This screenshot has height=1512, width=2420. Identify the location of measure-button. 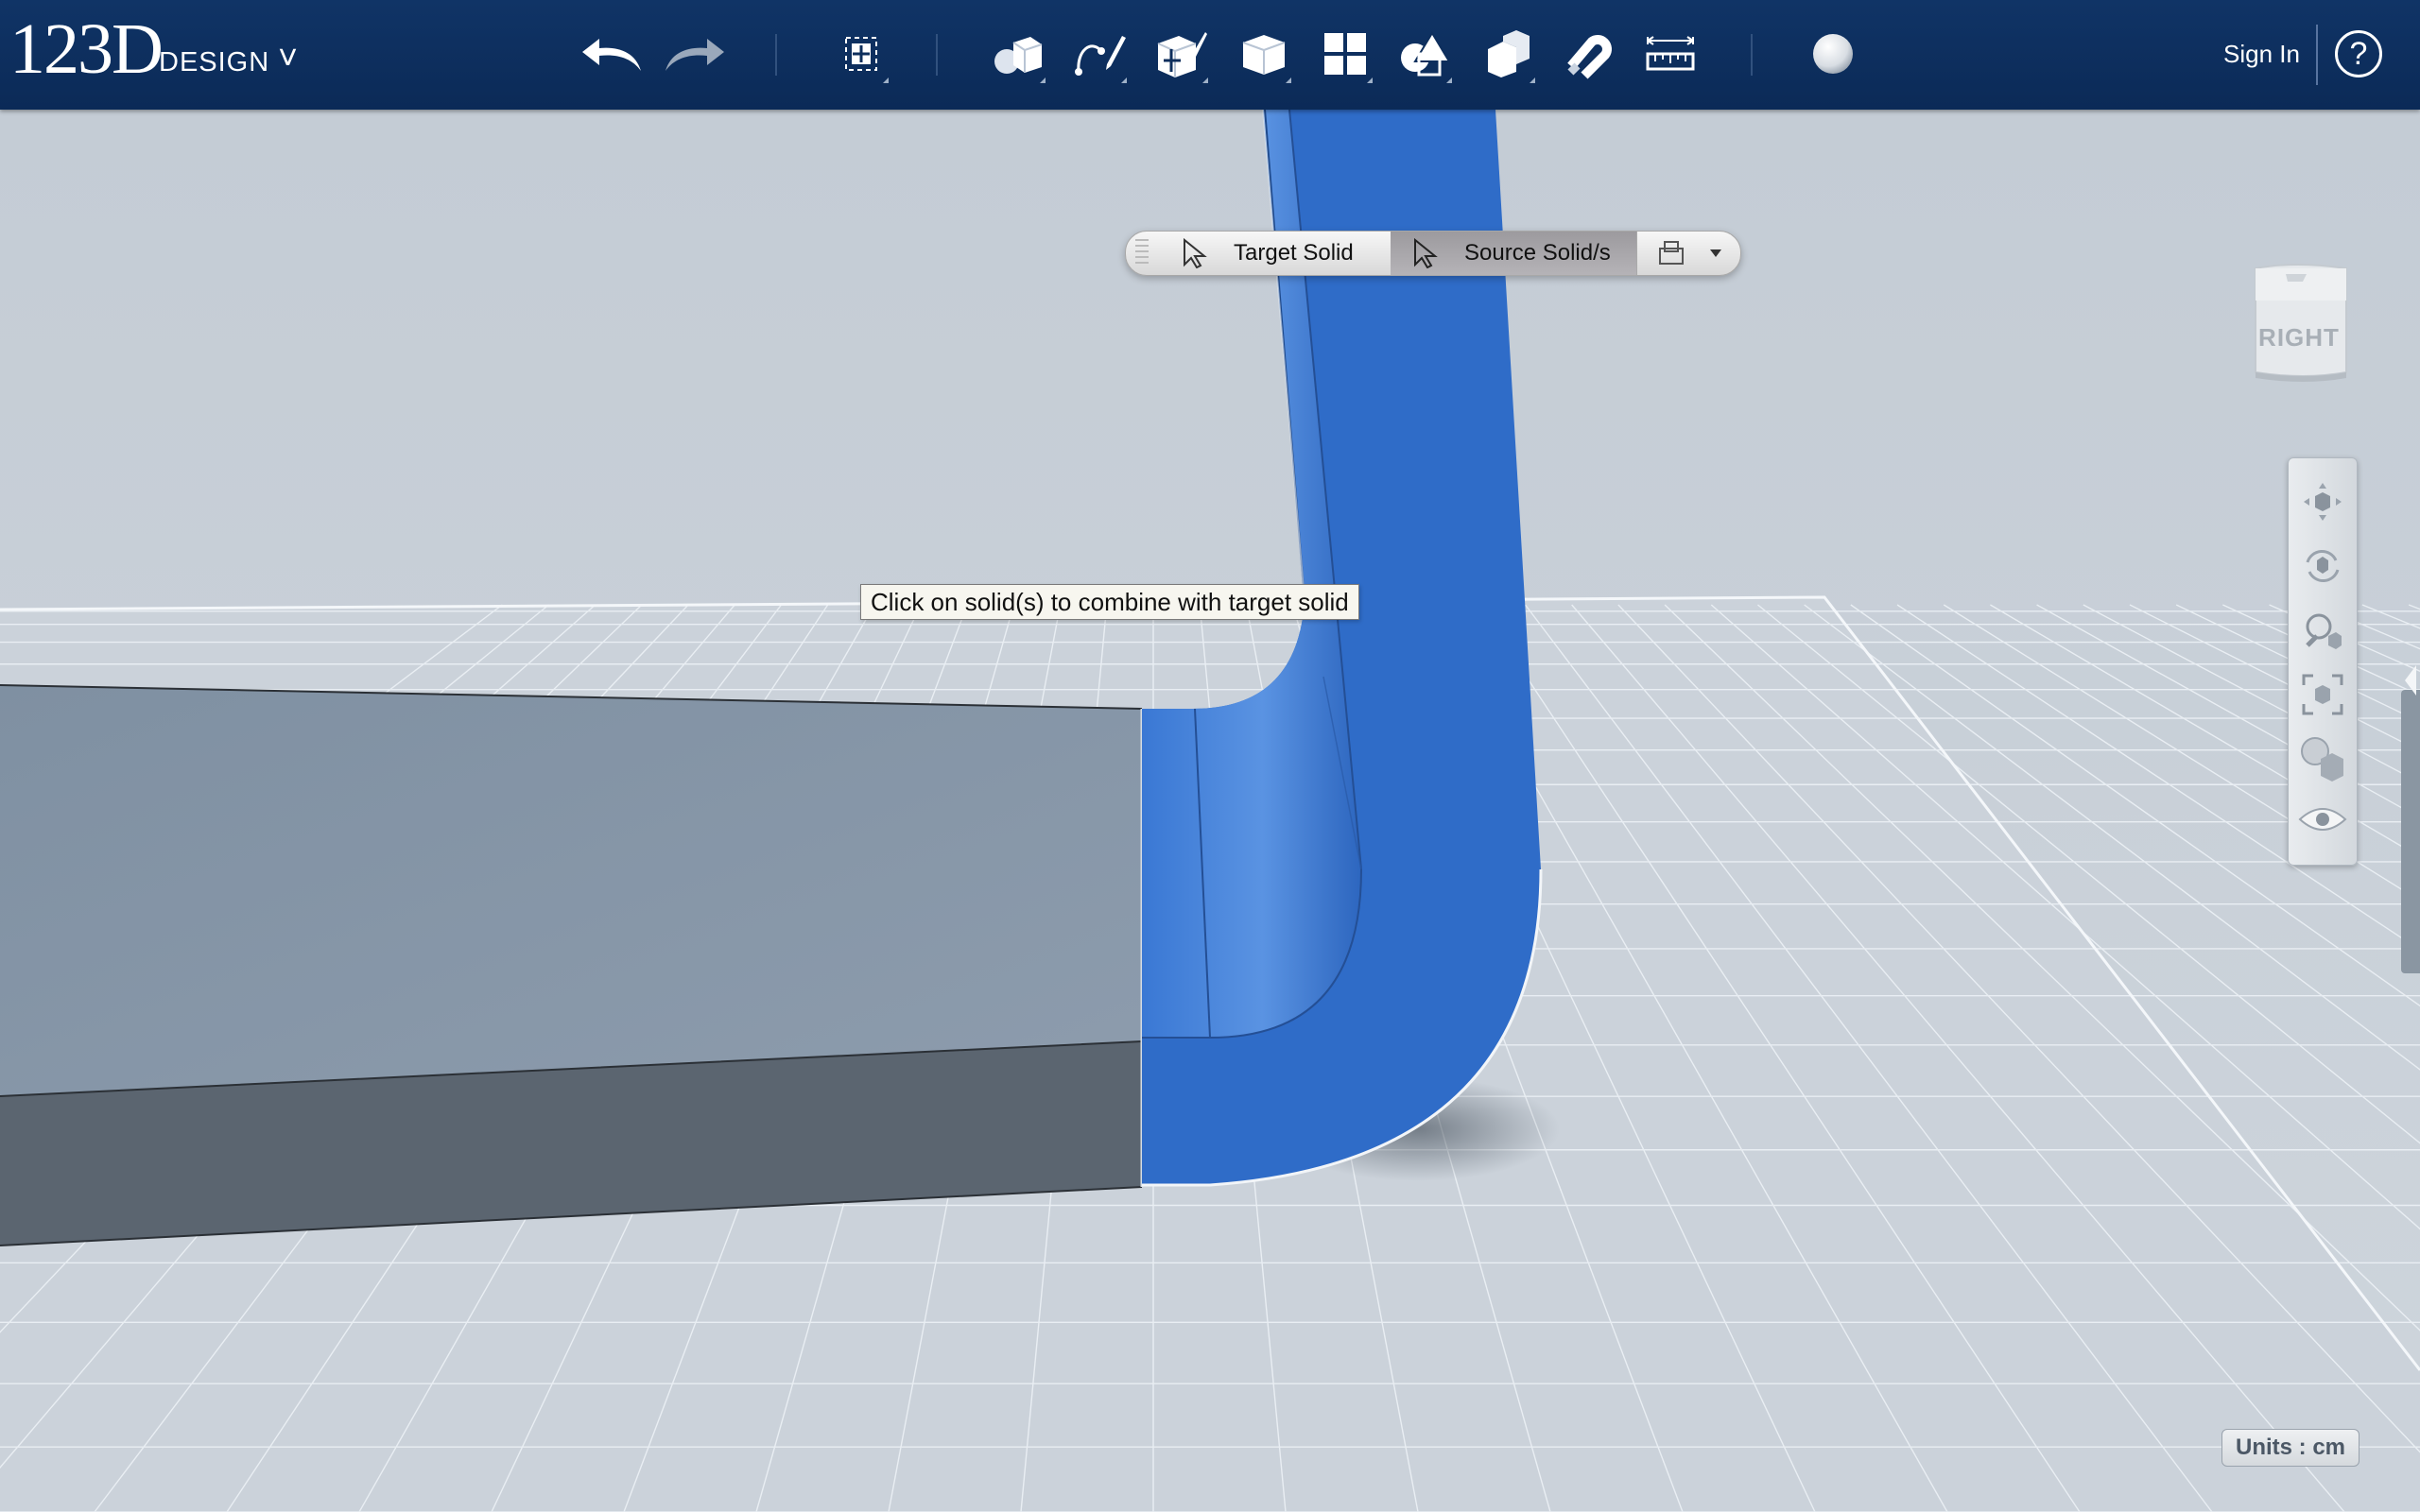
(1670, 54).